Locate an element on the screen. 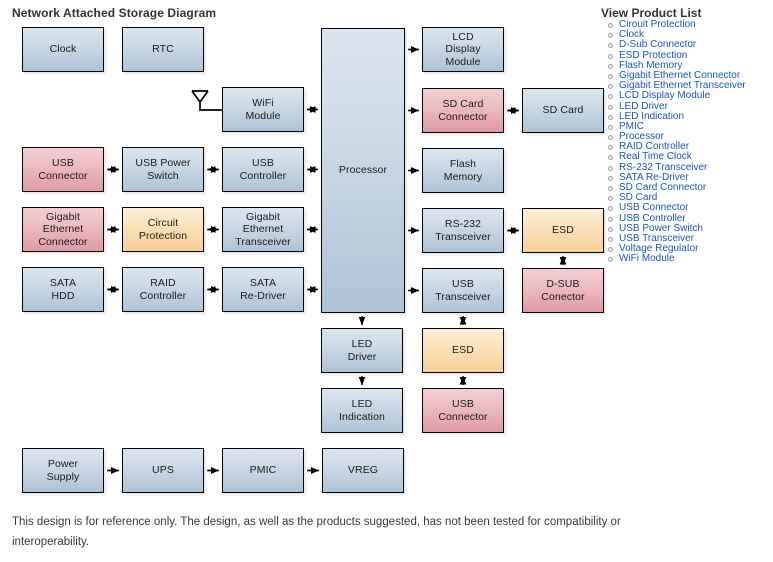 The image size is (773, 562). block-label: Flash Memory is located at coordinates (463, 170).